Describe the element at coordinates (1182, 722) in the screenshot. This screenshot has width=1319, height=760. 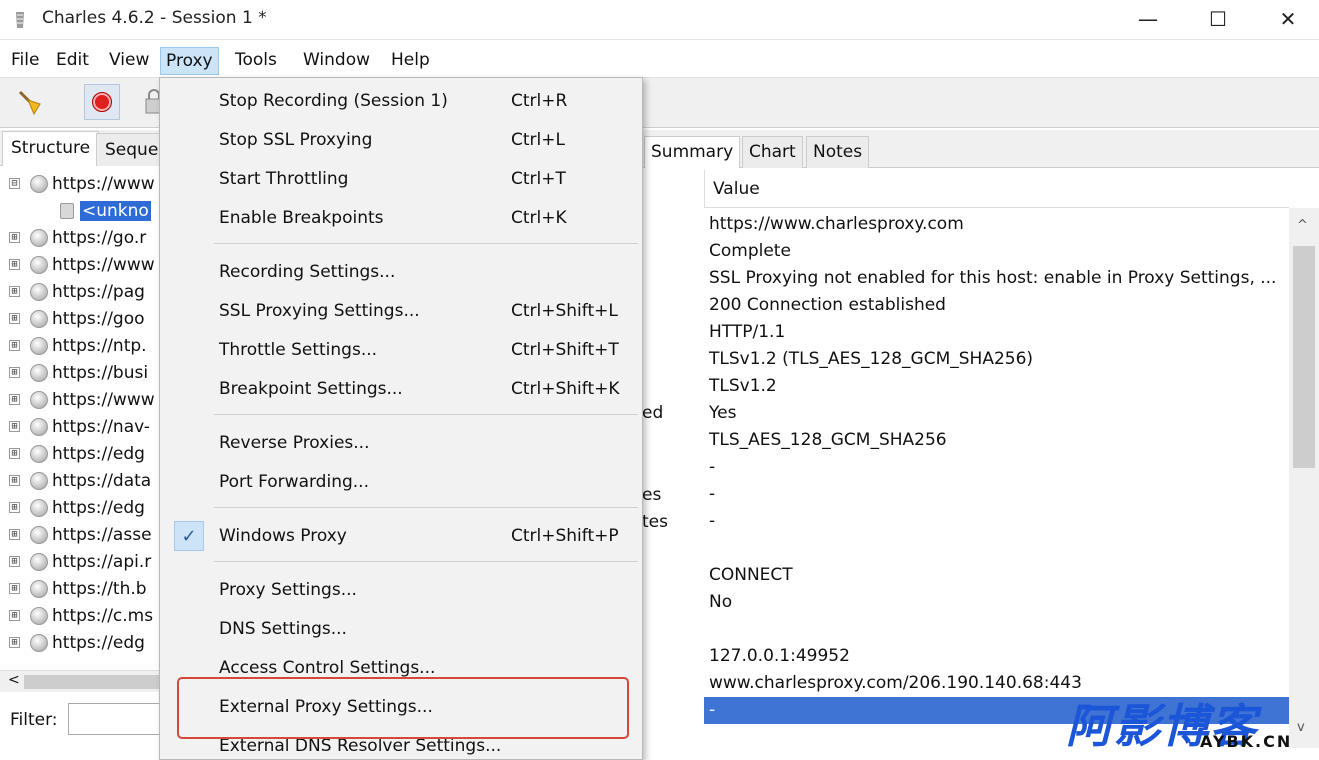
I see `watermark: 阿影博客 AYBK.CN` at that location.